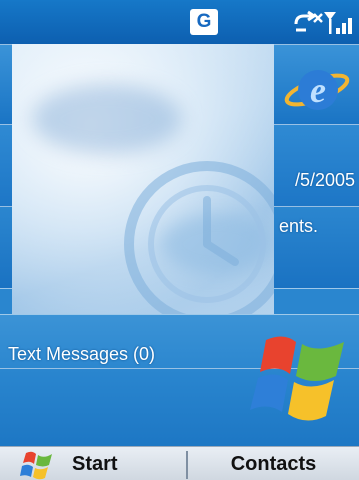  I want to click on cloud-shape, so click(107, 119).